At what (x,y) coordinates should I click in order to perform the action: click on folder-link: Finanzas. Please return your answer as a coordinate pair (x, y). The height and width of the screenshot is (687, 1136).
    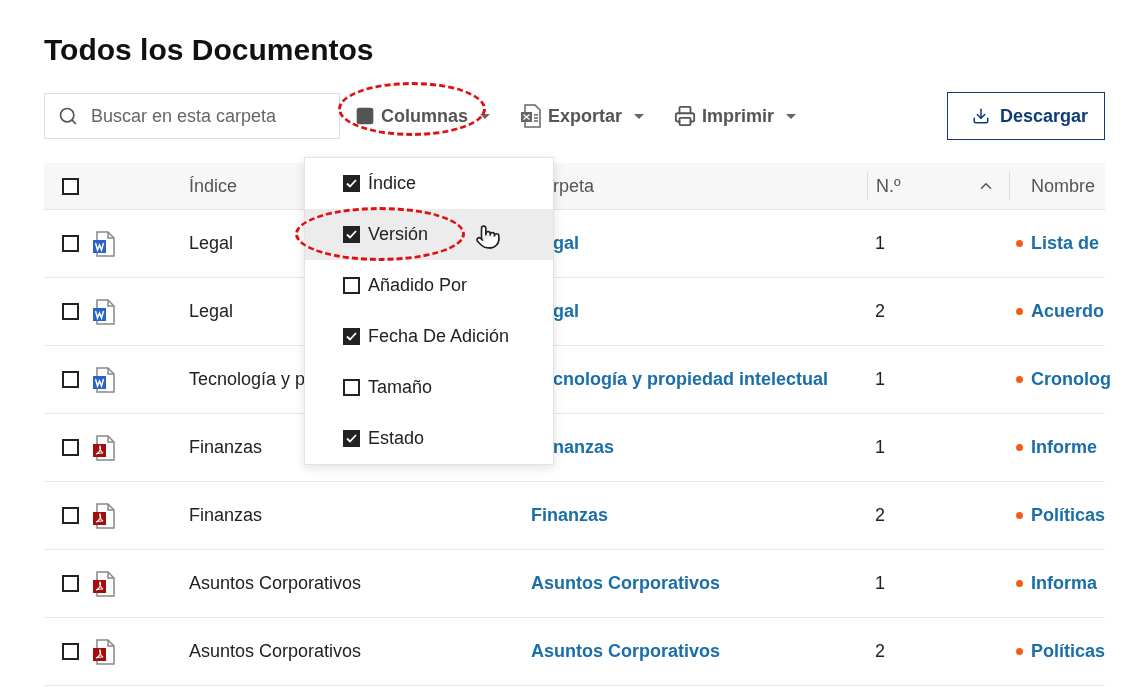
    Looking at the image, I should click on (570, 515).